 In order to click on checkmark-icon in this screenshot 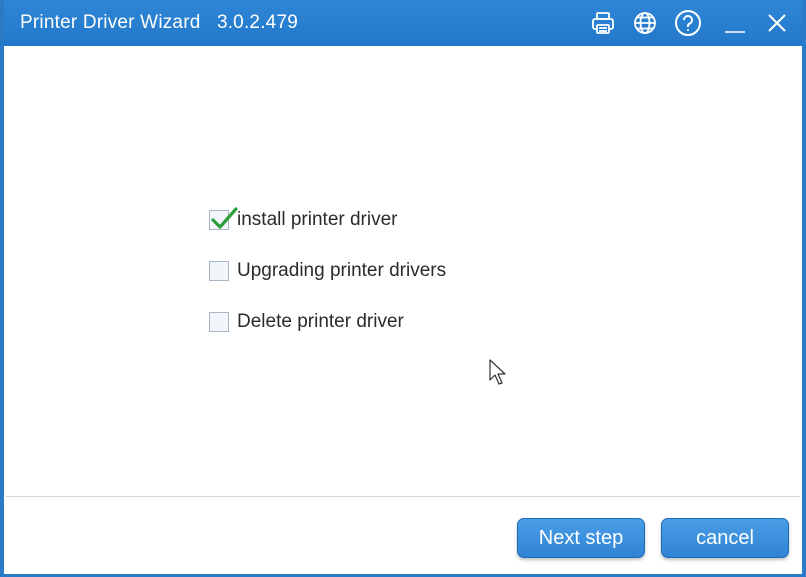, I will do `click(224, 218)`.